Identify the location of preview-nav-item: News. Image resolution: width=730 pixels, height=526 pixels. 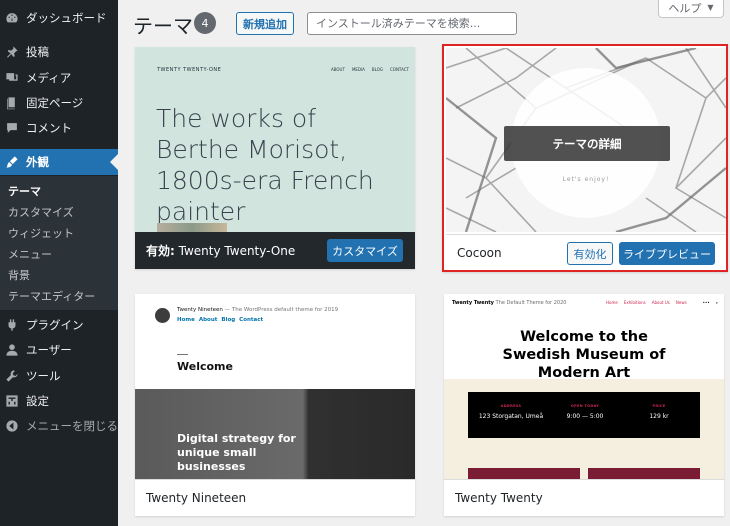
(681, 302).